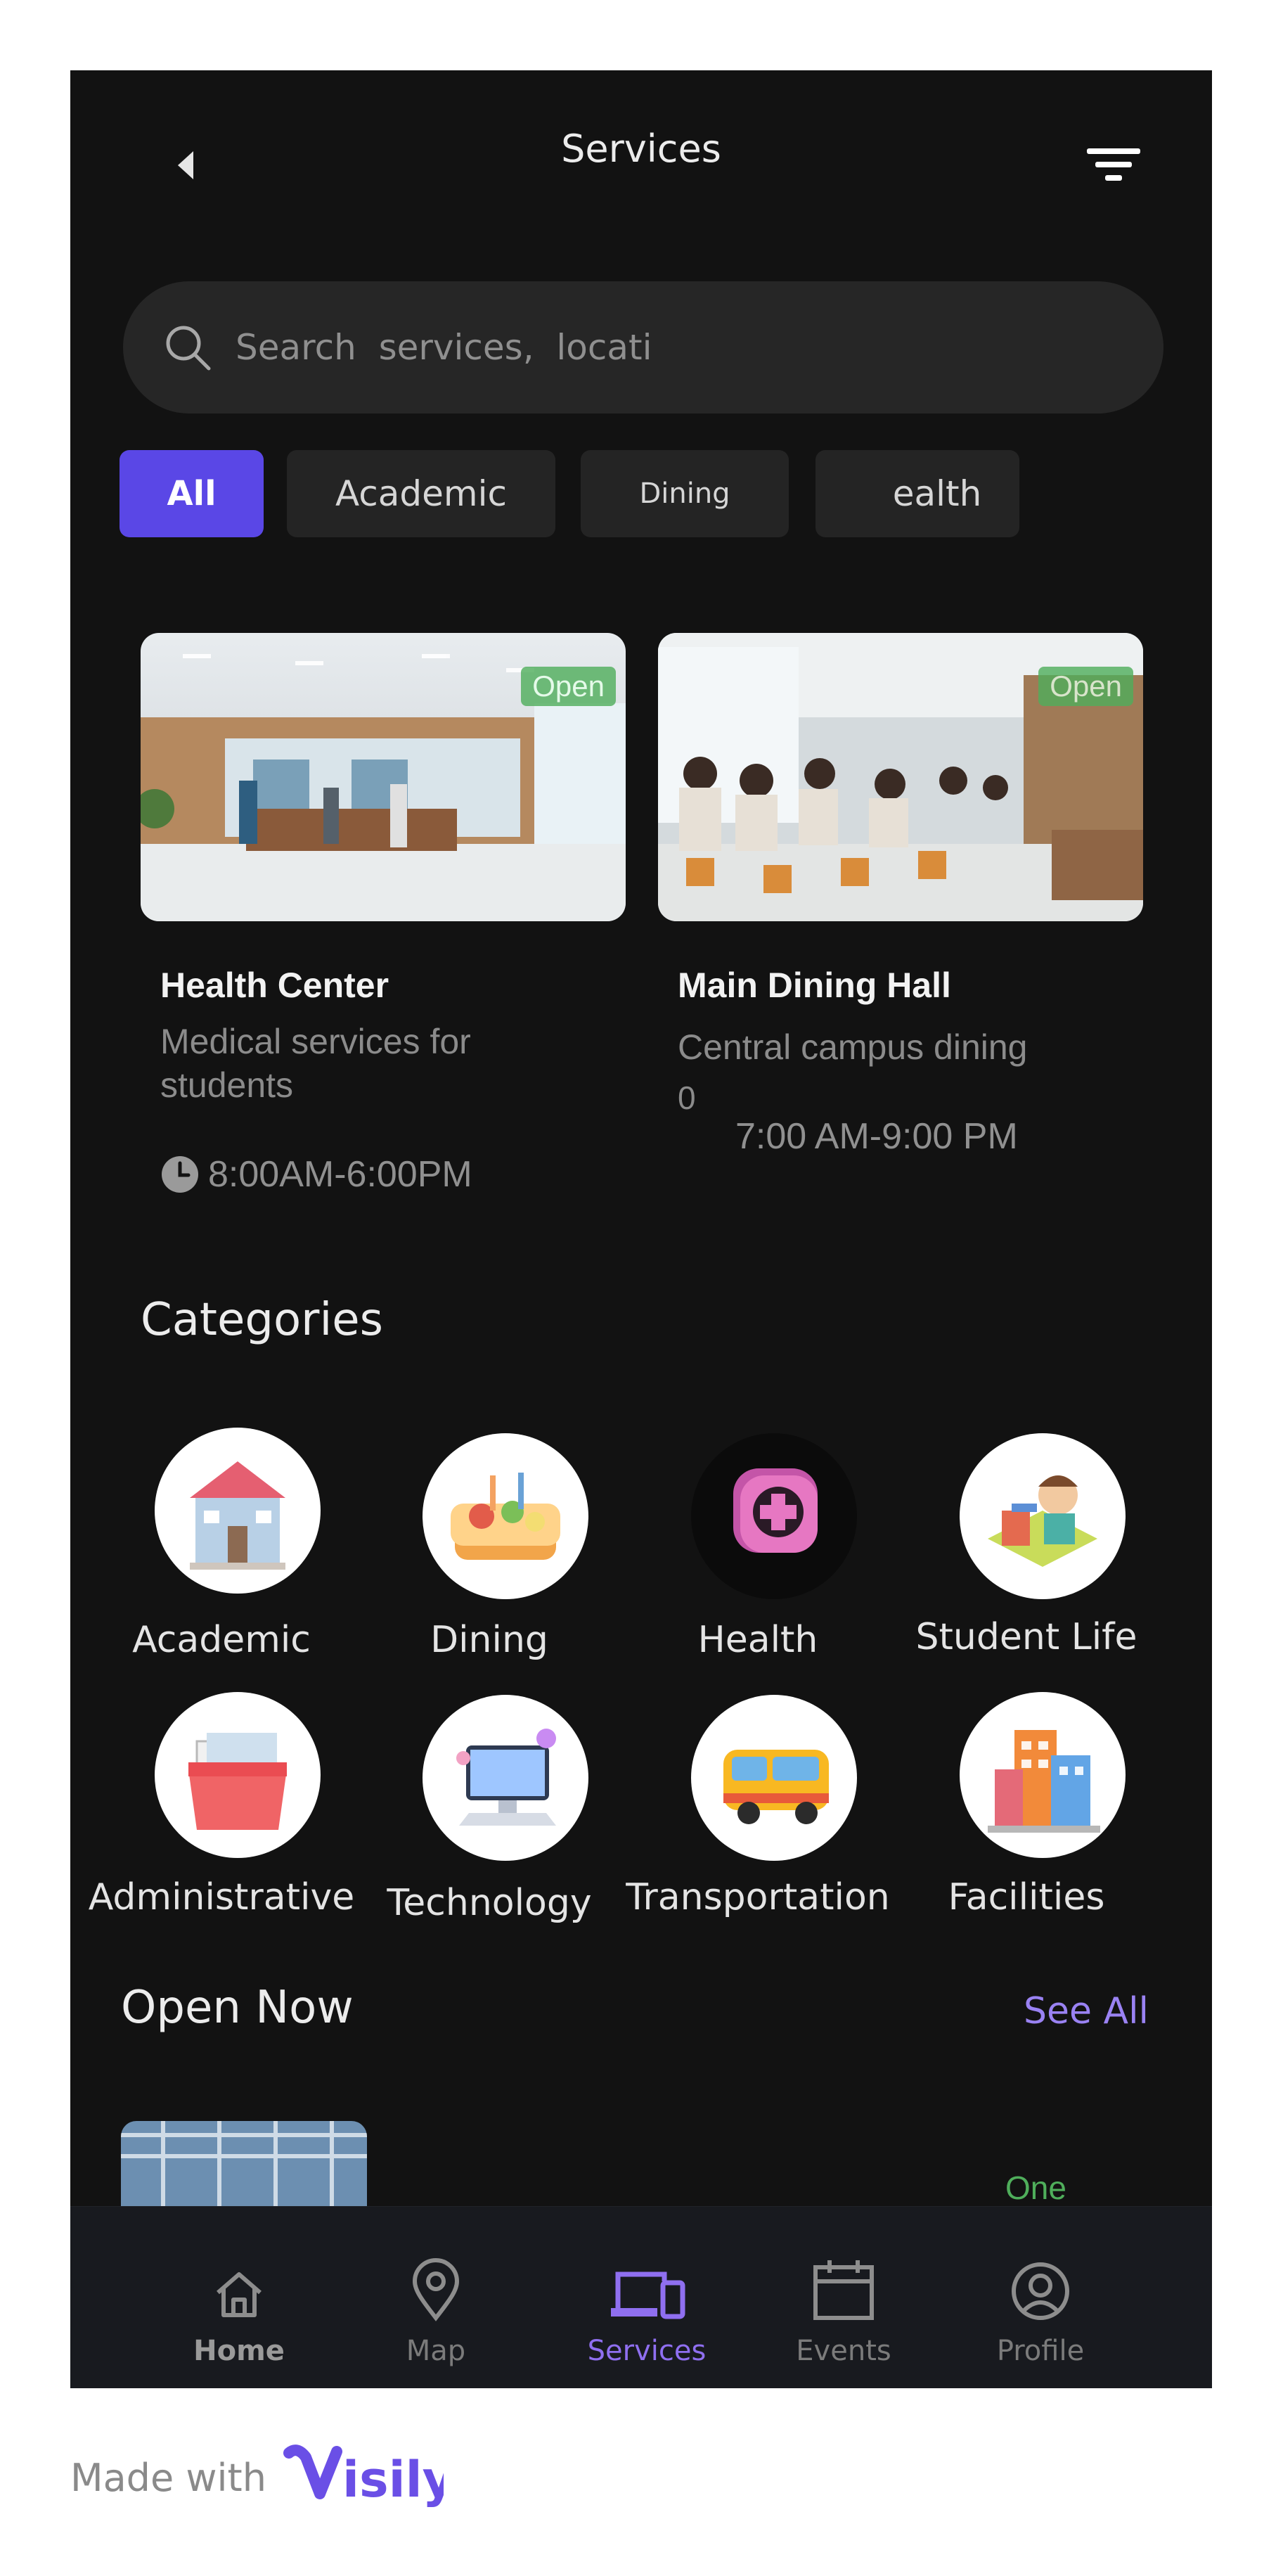 Image resolution: width=1283 pixels, height=2576 pixels. Describe the element at coordinates (1040, 2291) in the screenshot. I see `user-circle-icon` at that location.